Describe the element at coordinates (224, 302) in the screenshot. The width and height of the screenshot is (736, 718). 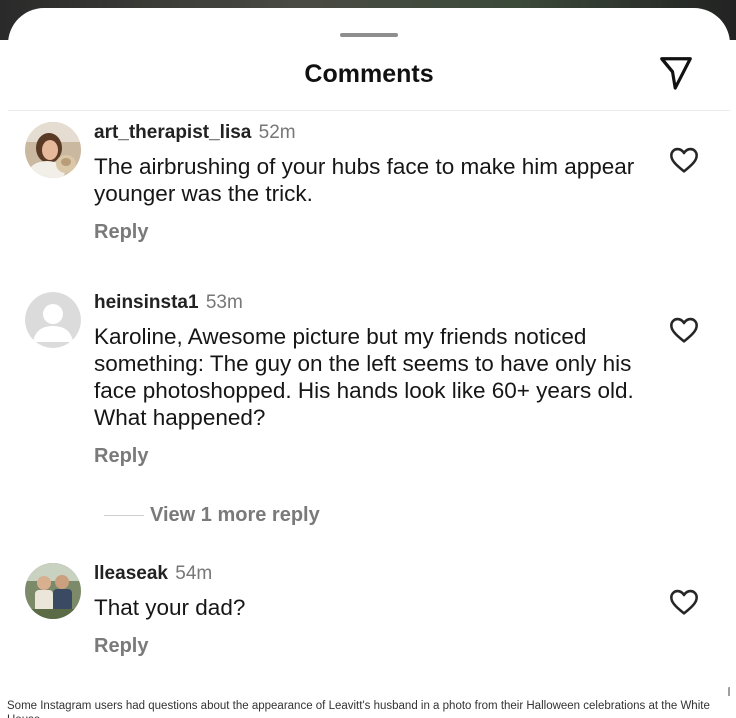
I see `comment-time: 53m` at that location.